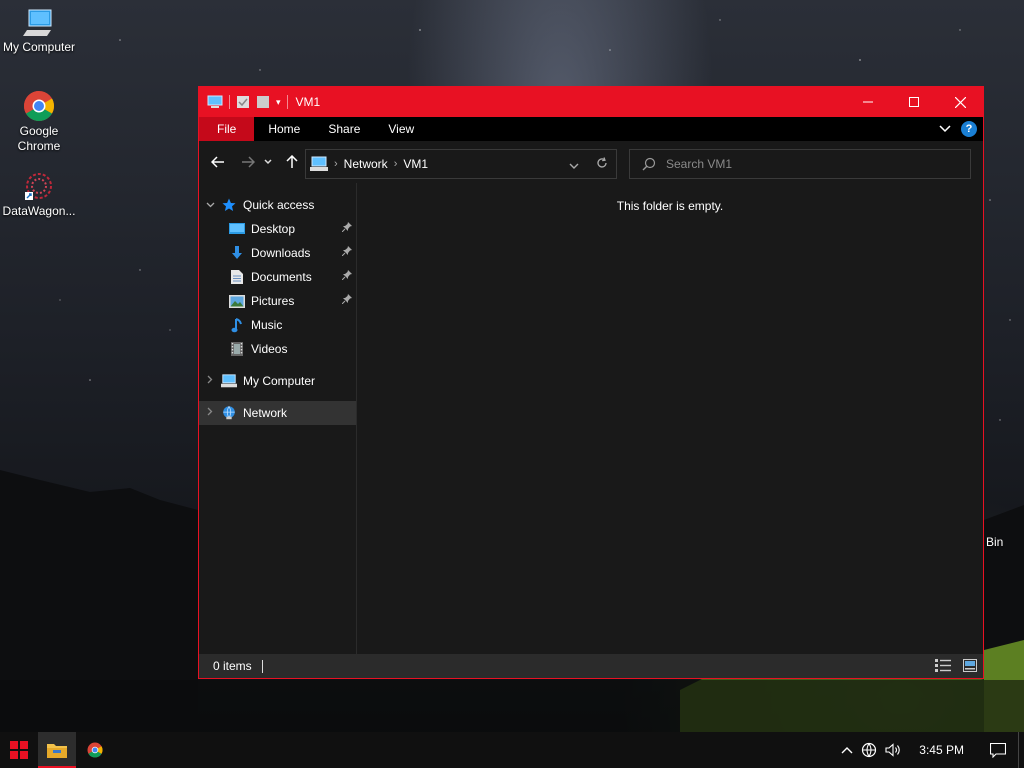 This screenshot has height=768, width=1024. Describe the element at coordinates (277, 301) in the screenshot. I see `nav-pictures: Pictures` at that location.